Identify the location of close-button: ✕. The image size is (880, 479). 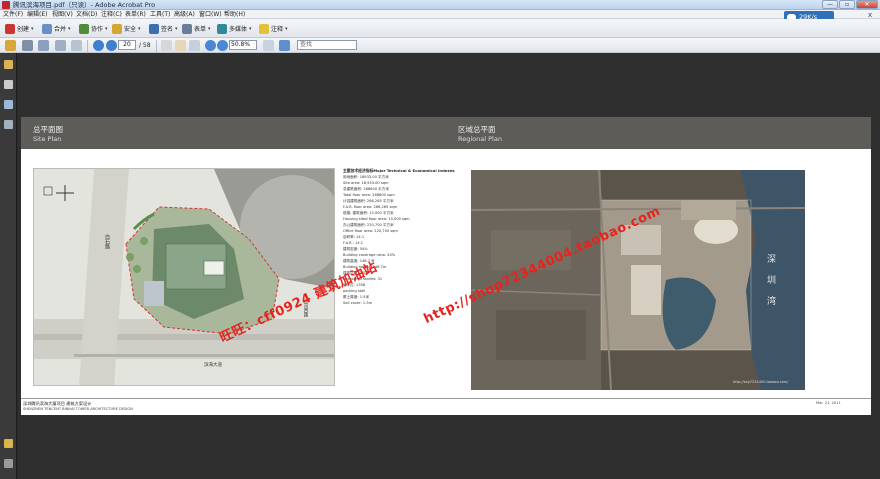
(867, 4).